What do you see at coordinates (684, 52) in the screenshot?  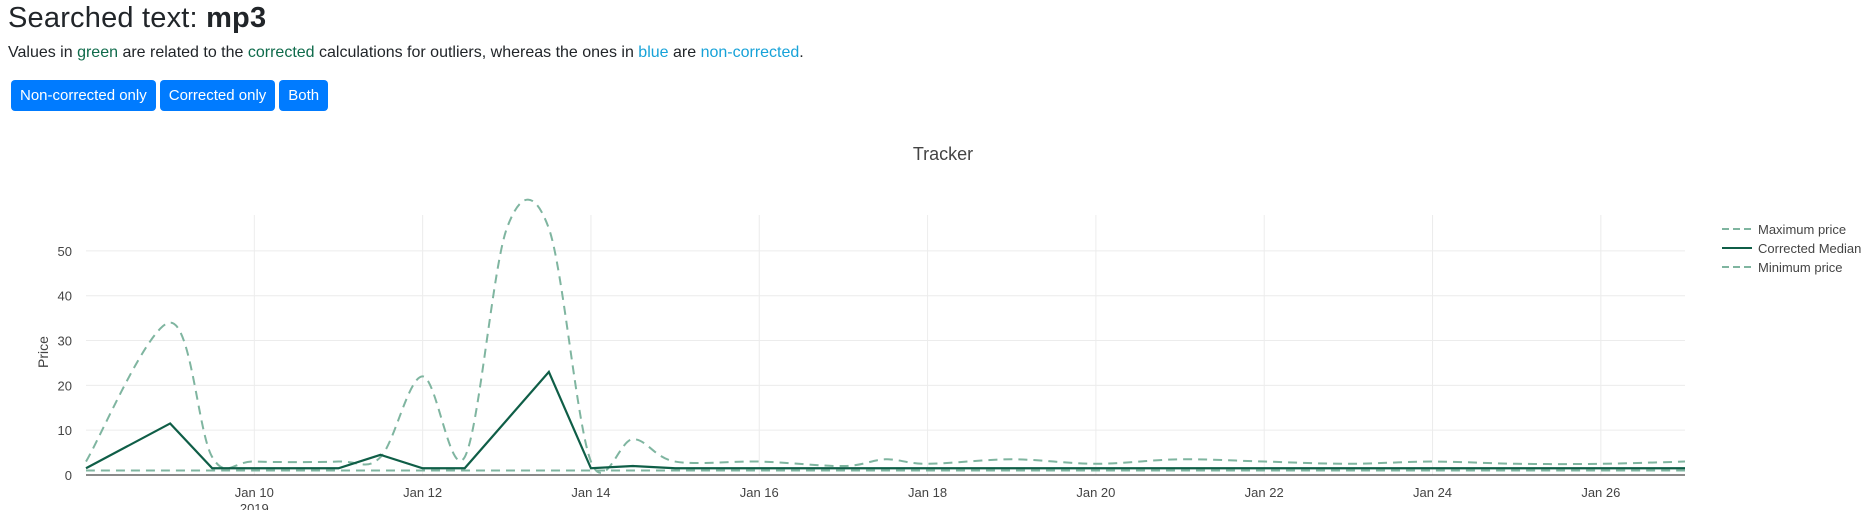 I see `desc-text: are` at bounding box center [684, 52].